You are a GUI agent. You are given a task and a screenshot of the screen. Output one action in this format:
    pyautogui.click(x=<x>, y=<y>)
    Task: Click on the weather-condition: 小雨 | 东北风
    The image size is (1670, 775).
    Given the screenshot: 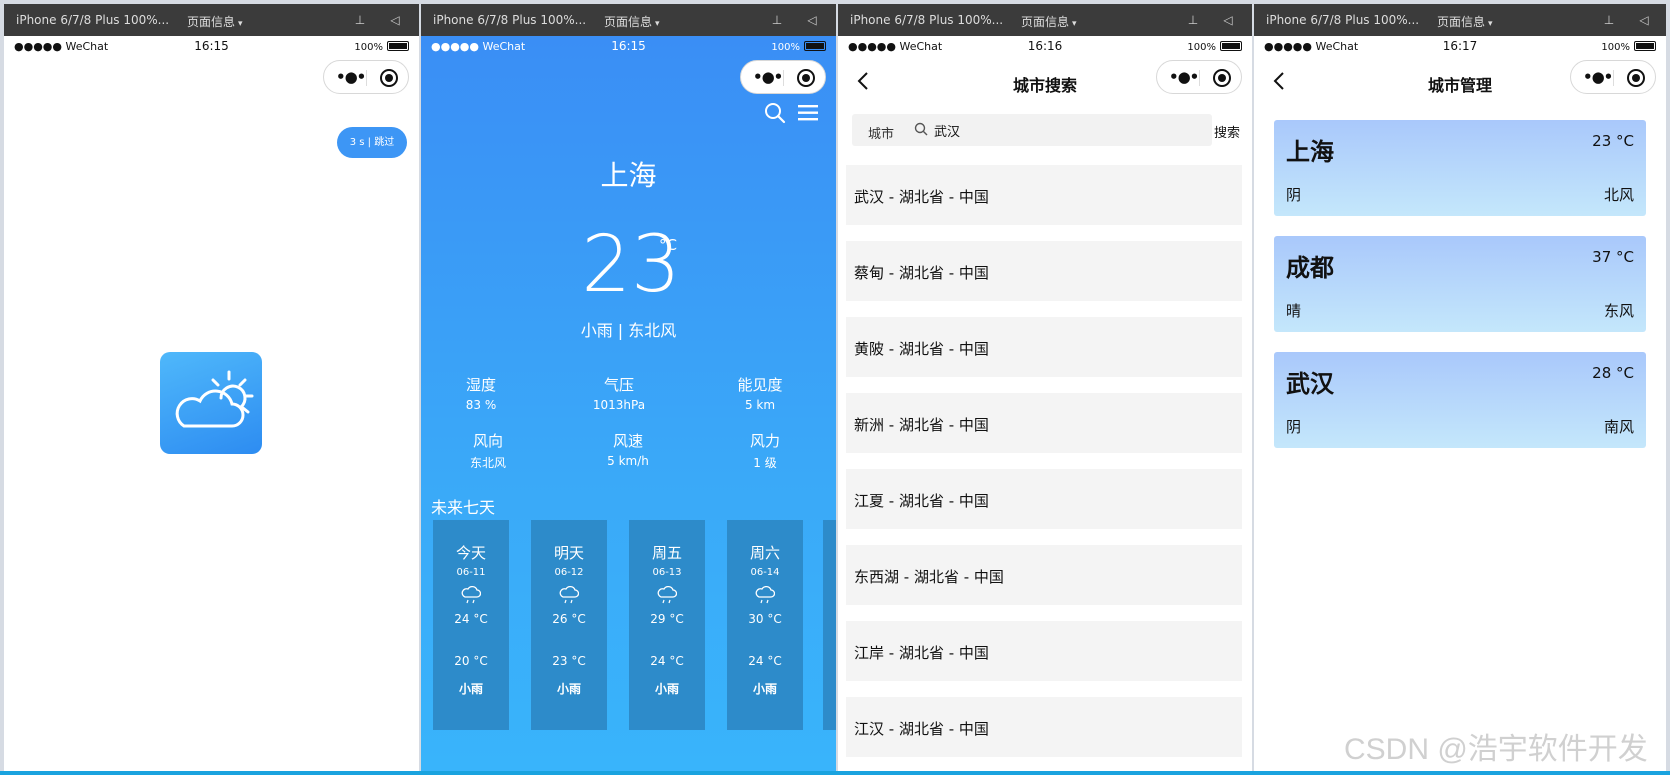 What is the action you would take?
    pyautogui.click(x=628, y=330)
    